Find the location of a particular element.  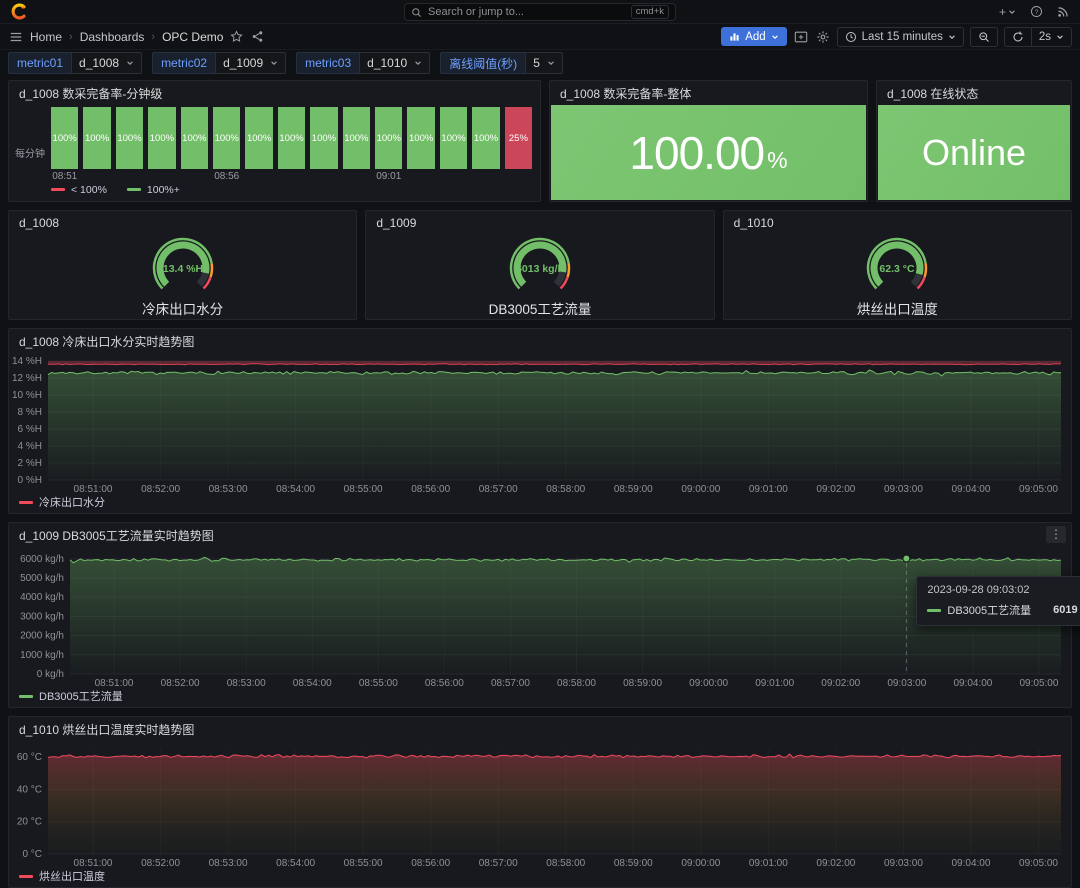

dashboard-settings-button is located at coordinates (823, 37).